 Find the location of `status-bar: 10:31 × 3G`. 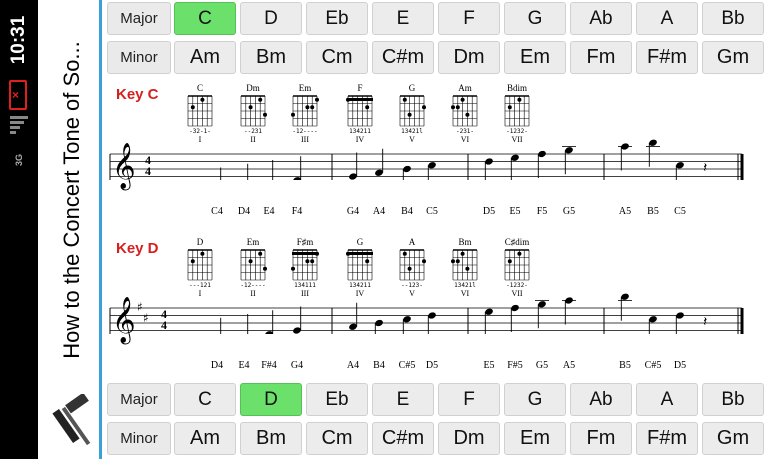

status-bar: 10:31 × 3G is located at coordinates (19, 229).